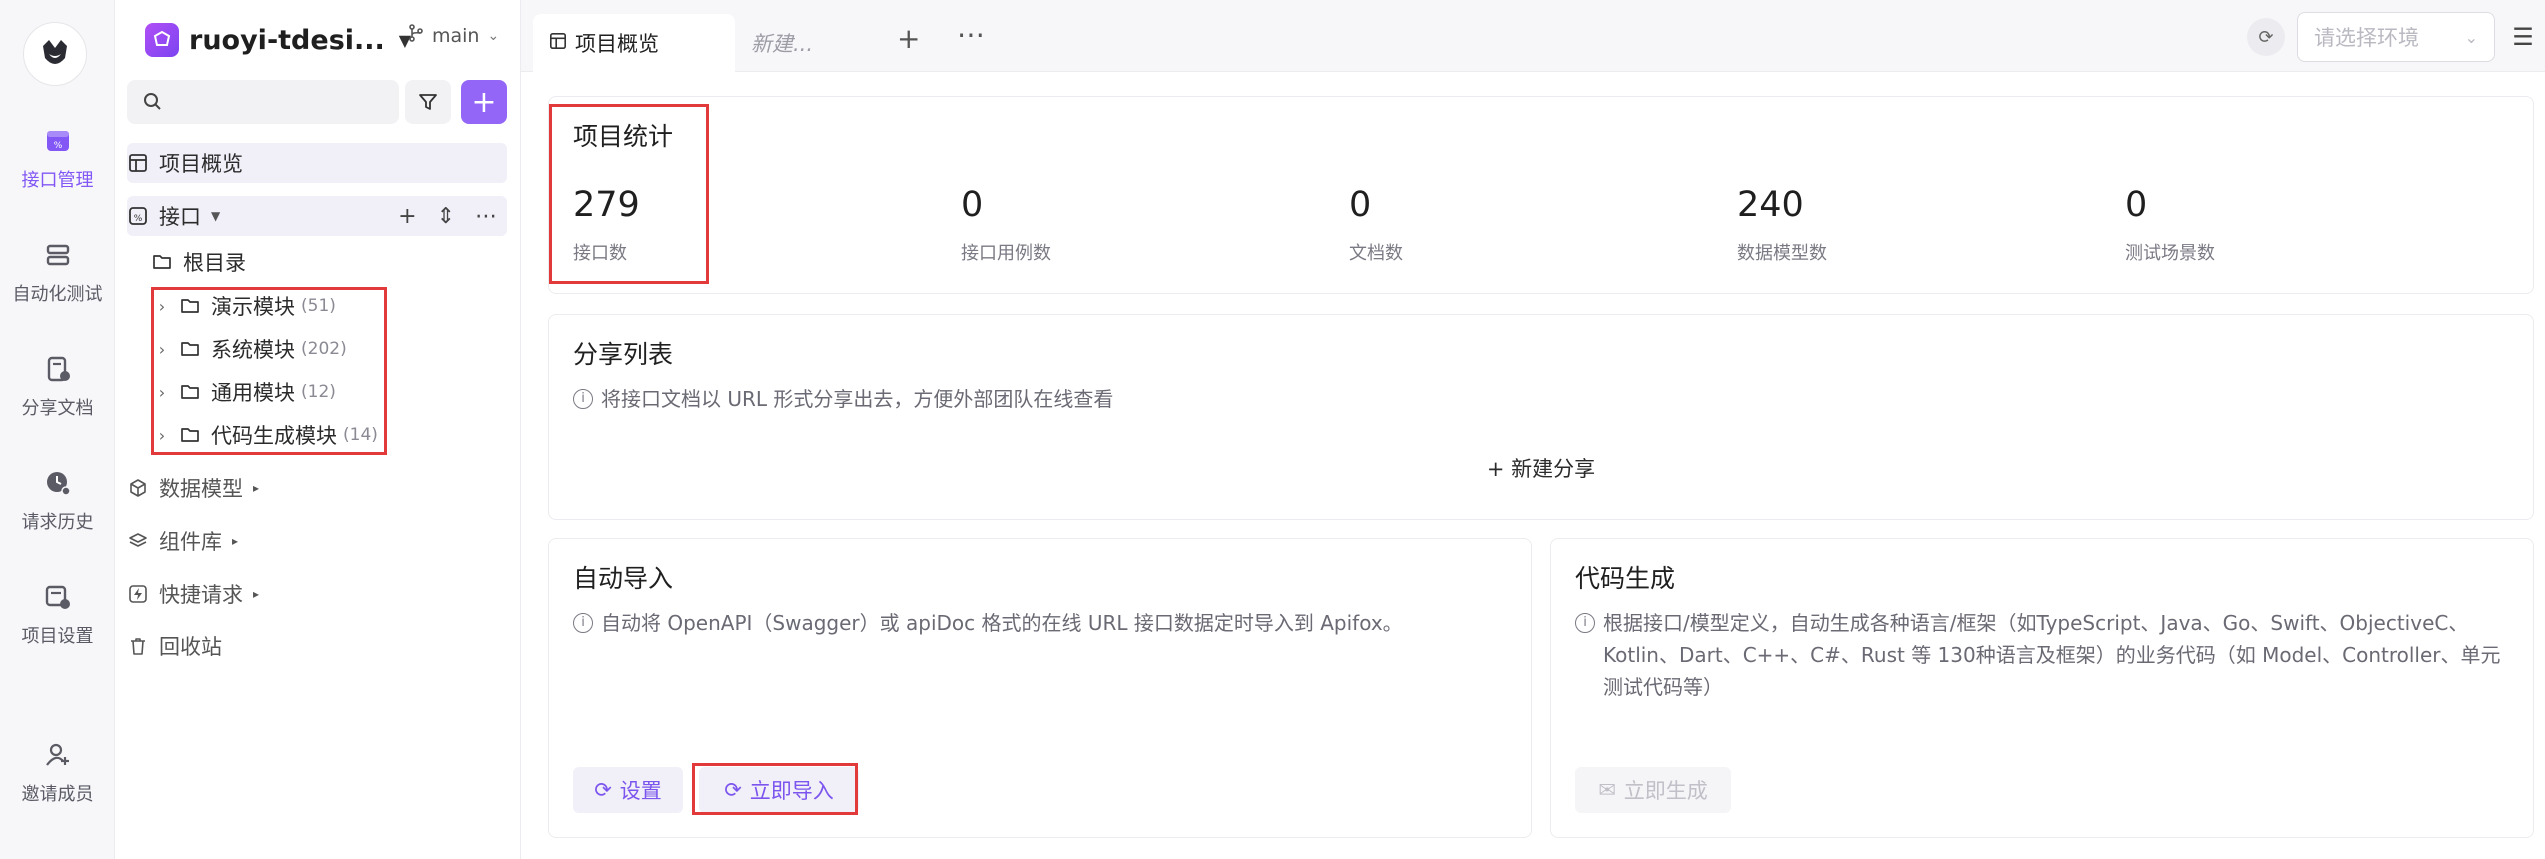 This screenshot has width=2545, height=859. I want to click on refresh-icon: ⟳, so click(2266, 37).